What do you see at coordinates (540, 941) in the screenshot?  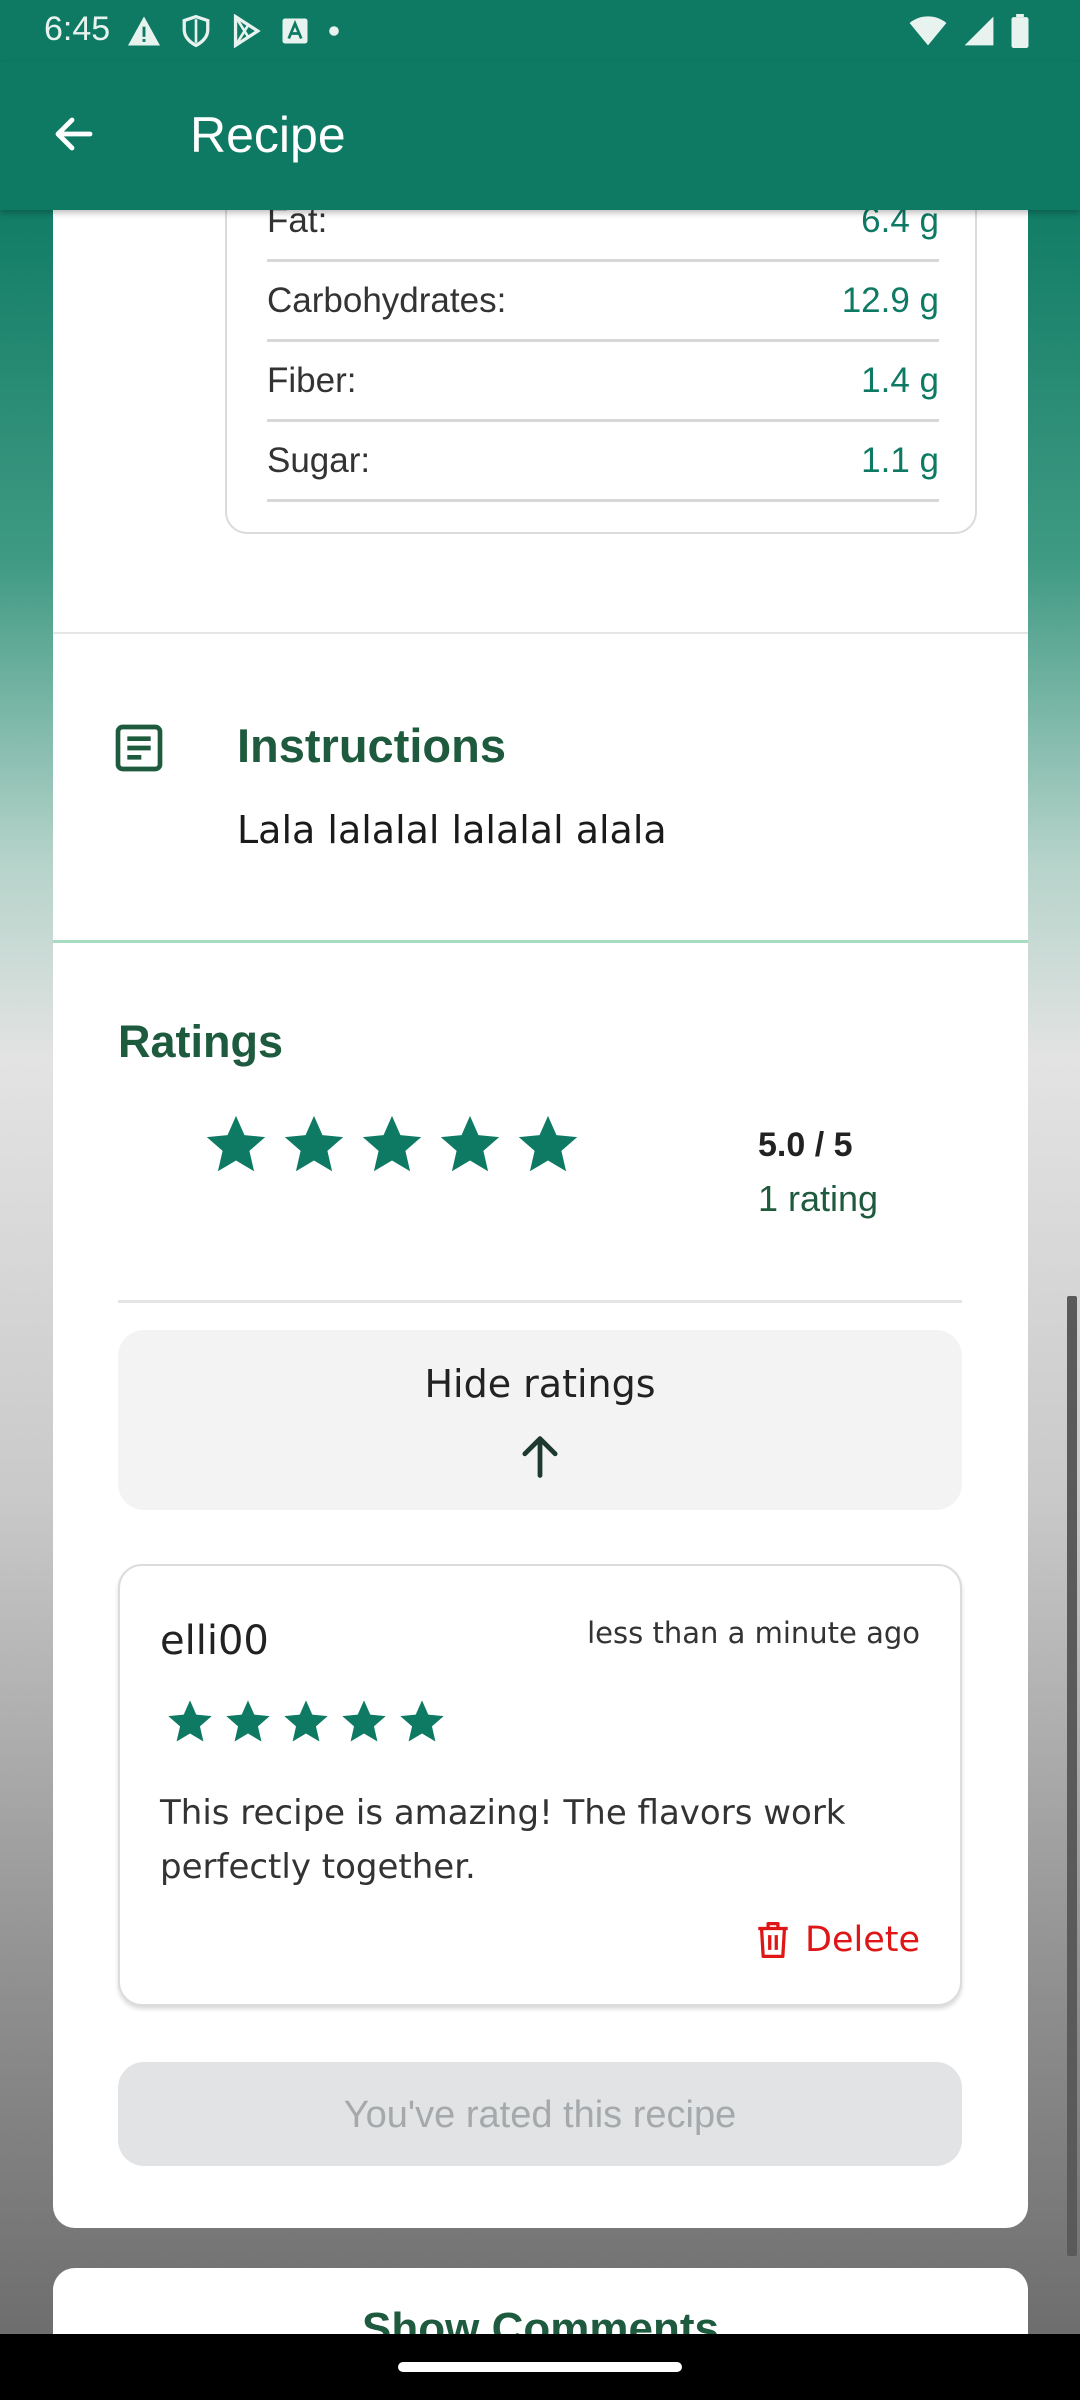 I see `section-divider-accent` at bounding box center [540, 941].